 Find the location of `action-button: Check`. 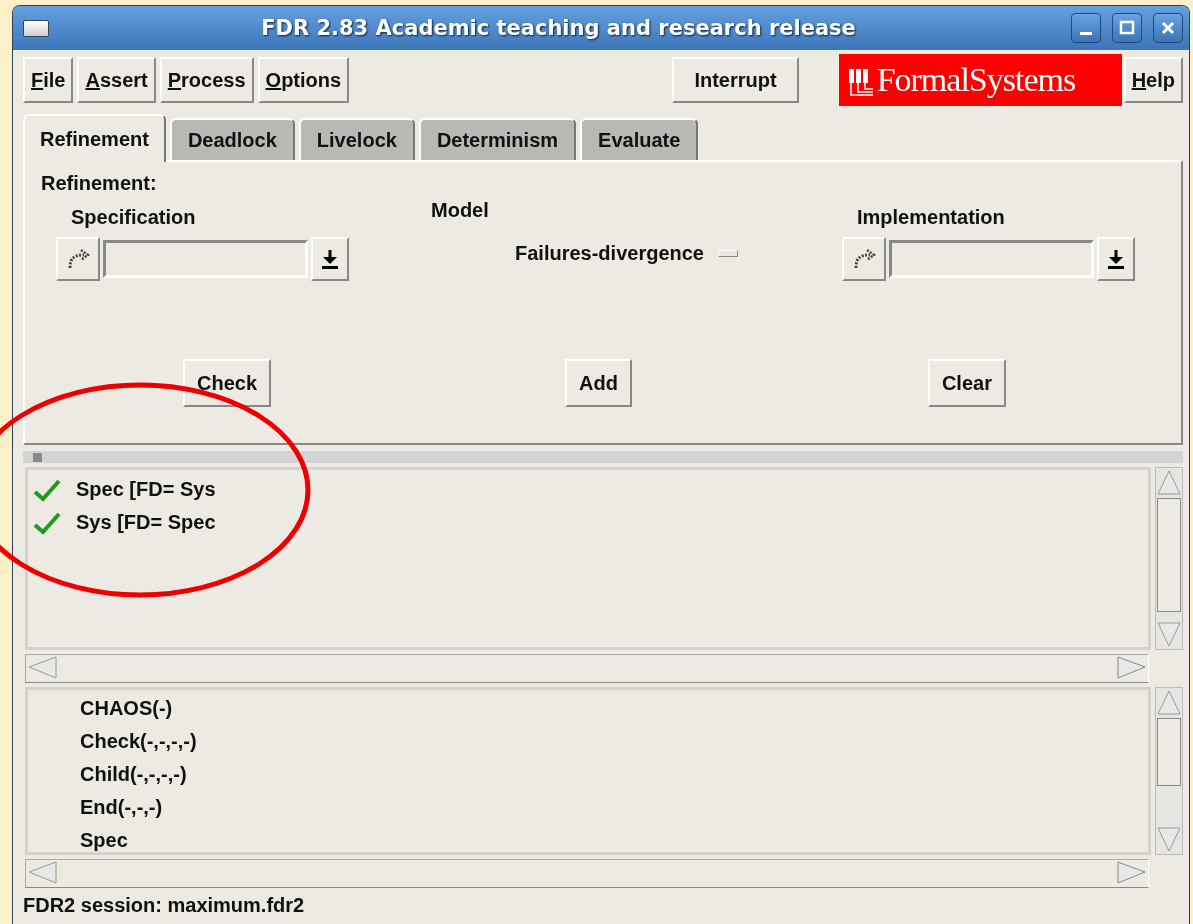

action-button: Check is located at coordinates (227, 383).